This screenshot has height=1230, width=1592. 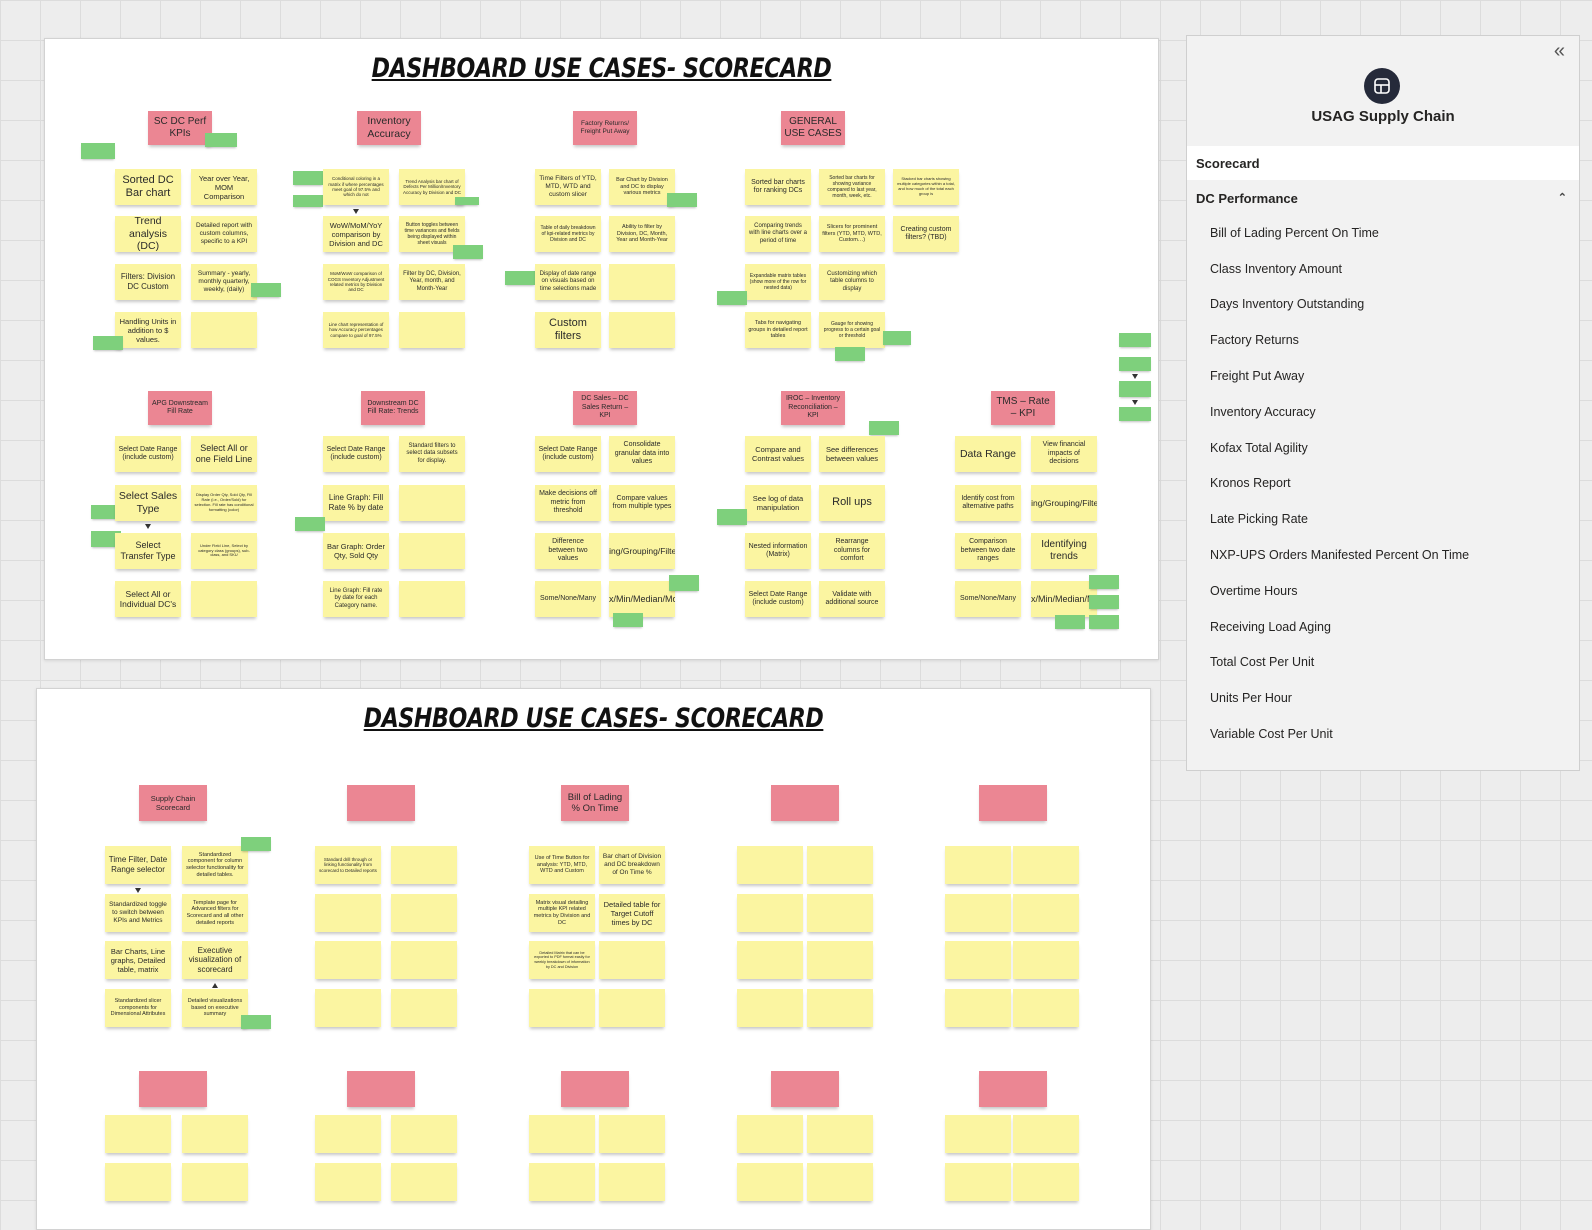 What do you see at coordinates (813, 128) in the screenshot?
I see `header-sticky-general-use-cases: GENERAL USE CASES` at bounding box center [813, 128].